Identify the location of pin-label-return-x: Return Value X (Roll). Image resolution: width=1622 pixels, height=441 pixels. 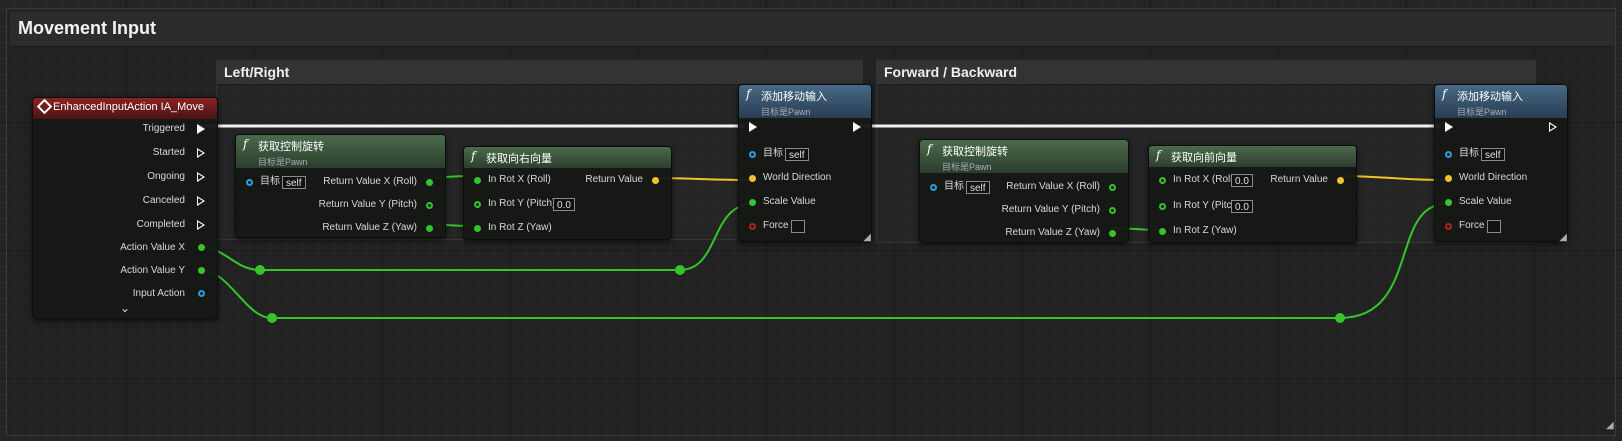
(1053, 186).